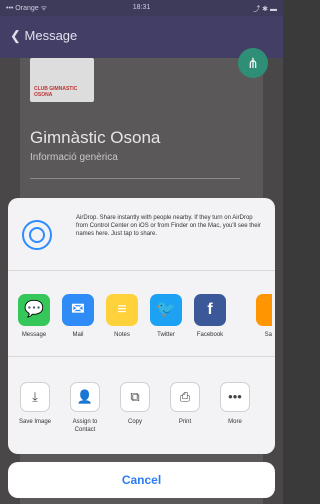  Describe the element at coordinates (122, 310) in the screenshot. I see `notes-icon: ≡` at that location.